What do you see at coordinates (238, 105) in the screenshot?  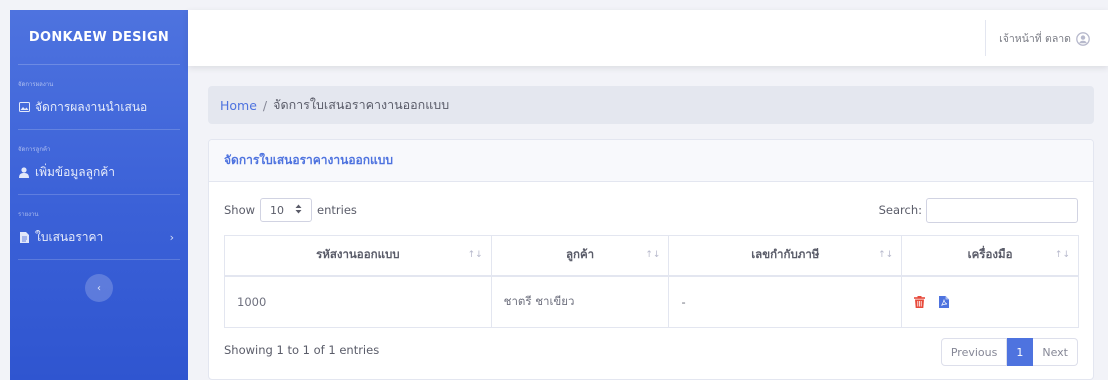 I see `breadcrumb-home-link: Home` at bounding box center [238, 105].